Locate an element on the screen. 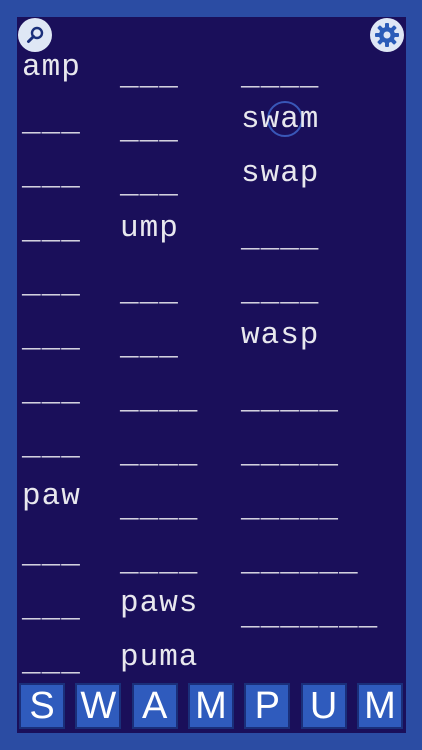 This screenshot has height=750, width=422. settings-button is located at coordinates (387, 35).